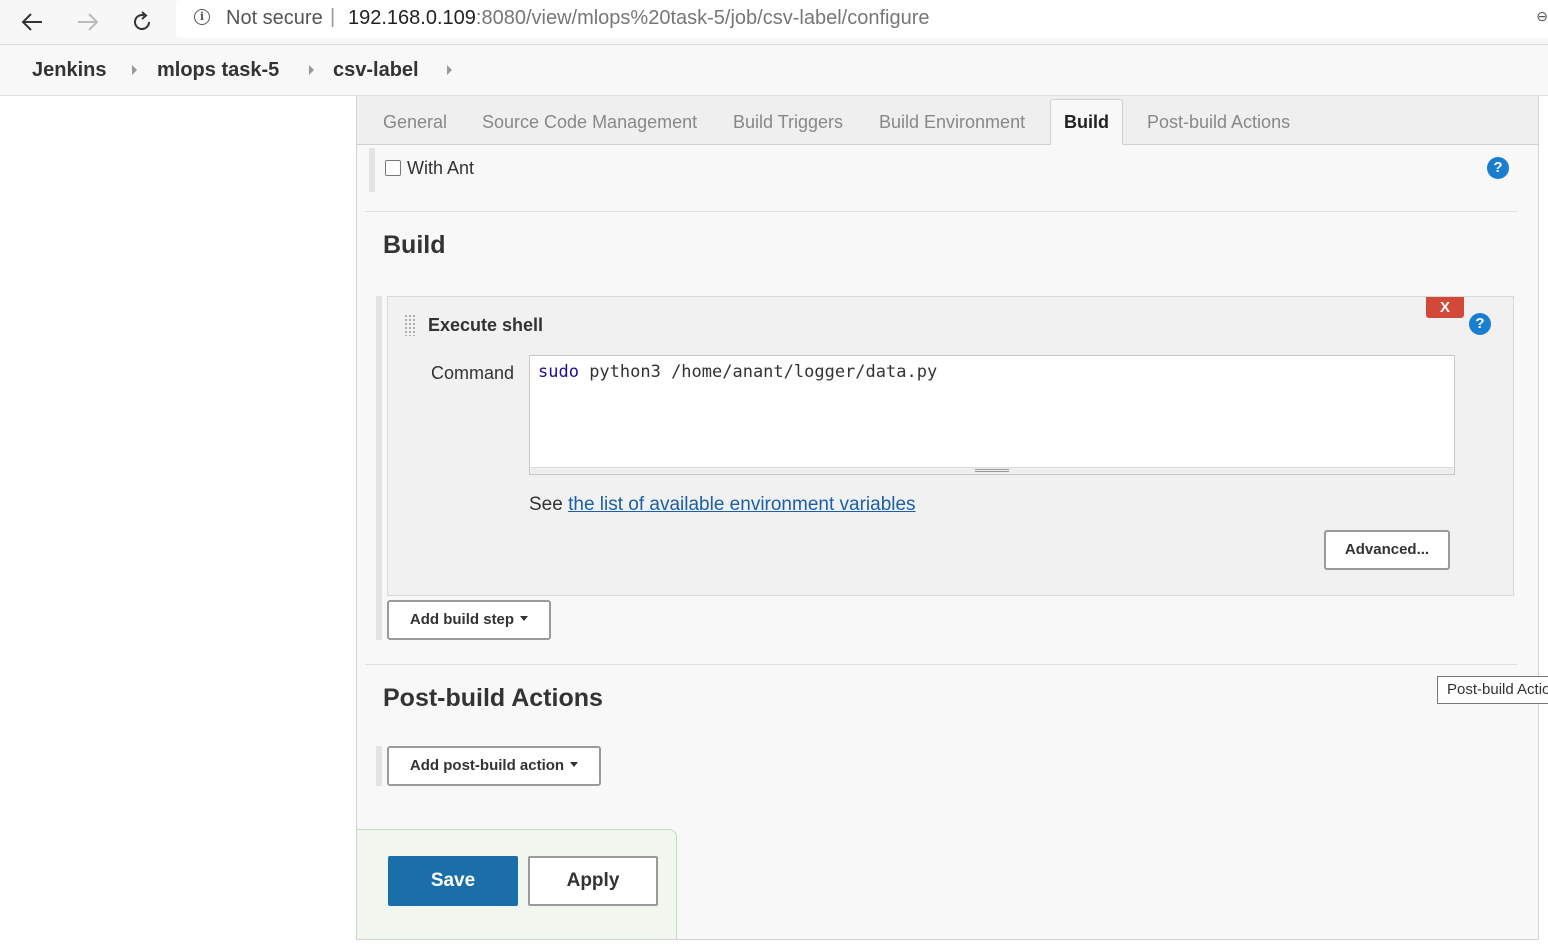 The height and width of the screenshot is (946, 1548). What do you see at coordinates (1492, 690) in the screenshot?
I see `tab-tooltip: Post-build Actions` at bounding box center [1492, 690].